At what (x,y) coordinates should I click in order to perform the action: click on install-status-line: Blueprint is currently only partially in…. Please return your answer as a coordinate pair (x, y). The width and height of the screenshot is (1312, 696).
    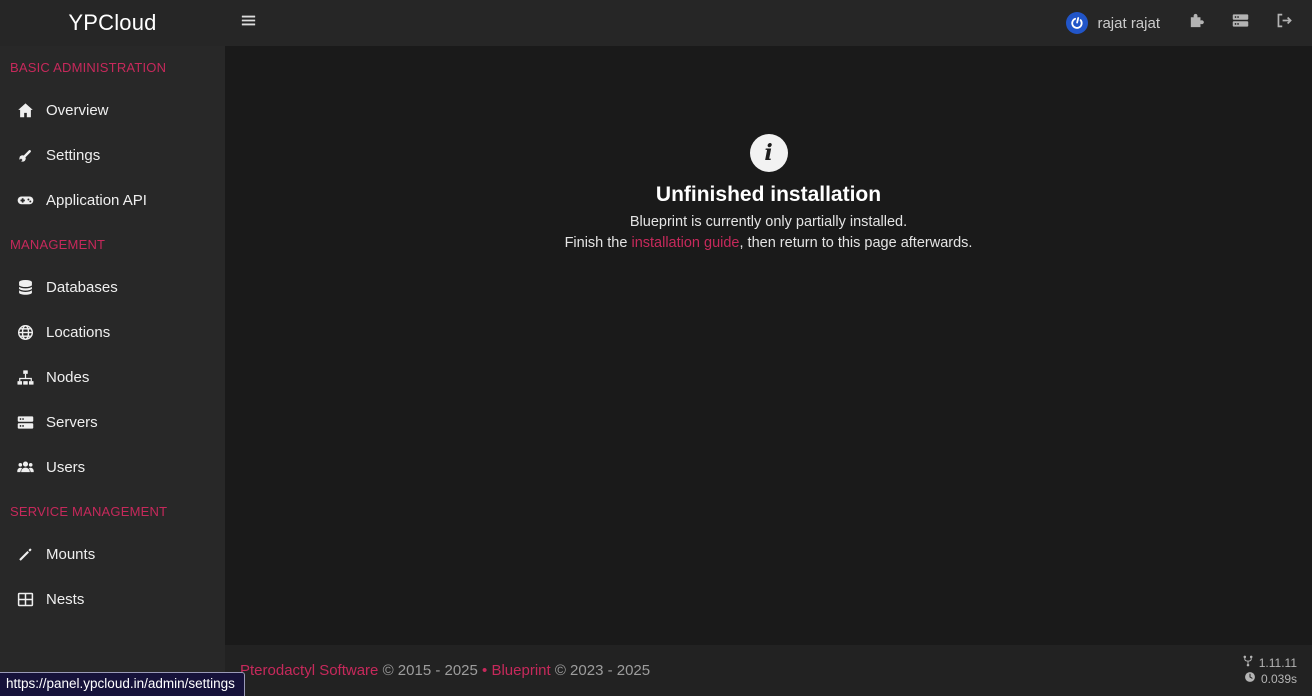
    Looking at the image, I should click on (768, 222).